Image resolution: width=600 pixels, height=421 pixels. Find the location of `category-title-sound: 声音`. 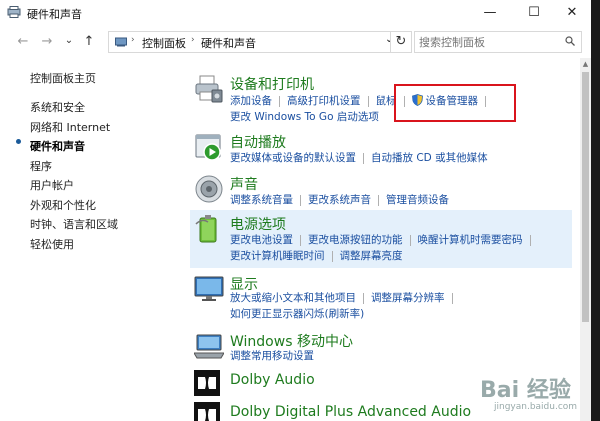

category-title-sound: 声音 is located at coordinates (244, 184).